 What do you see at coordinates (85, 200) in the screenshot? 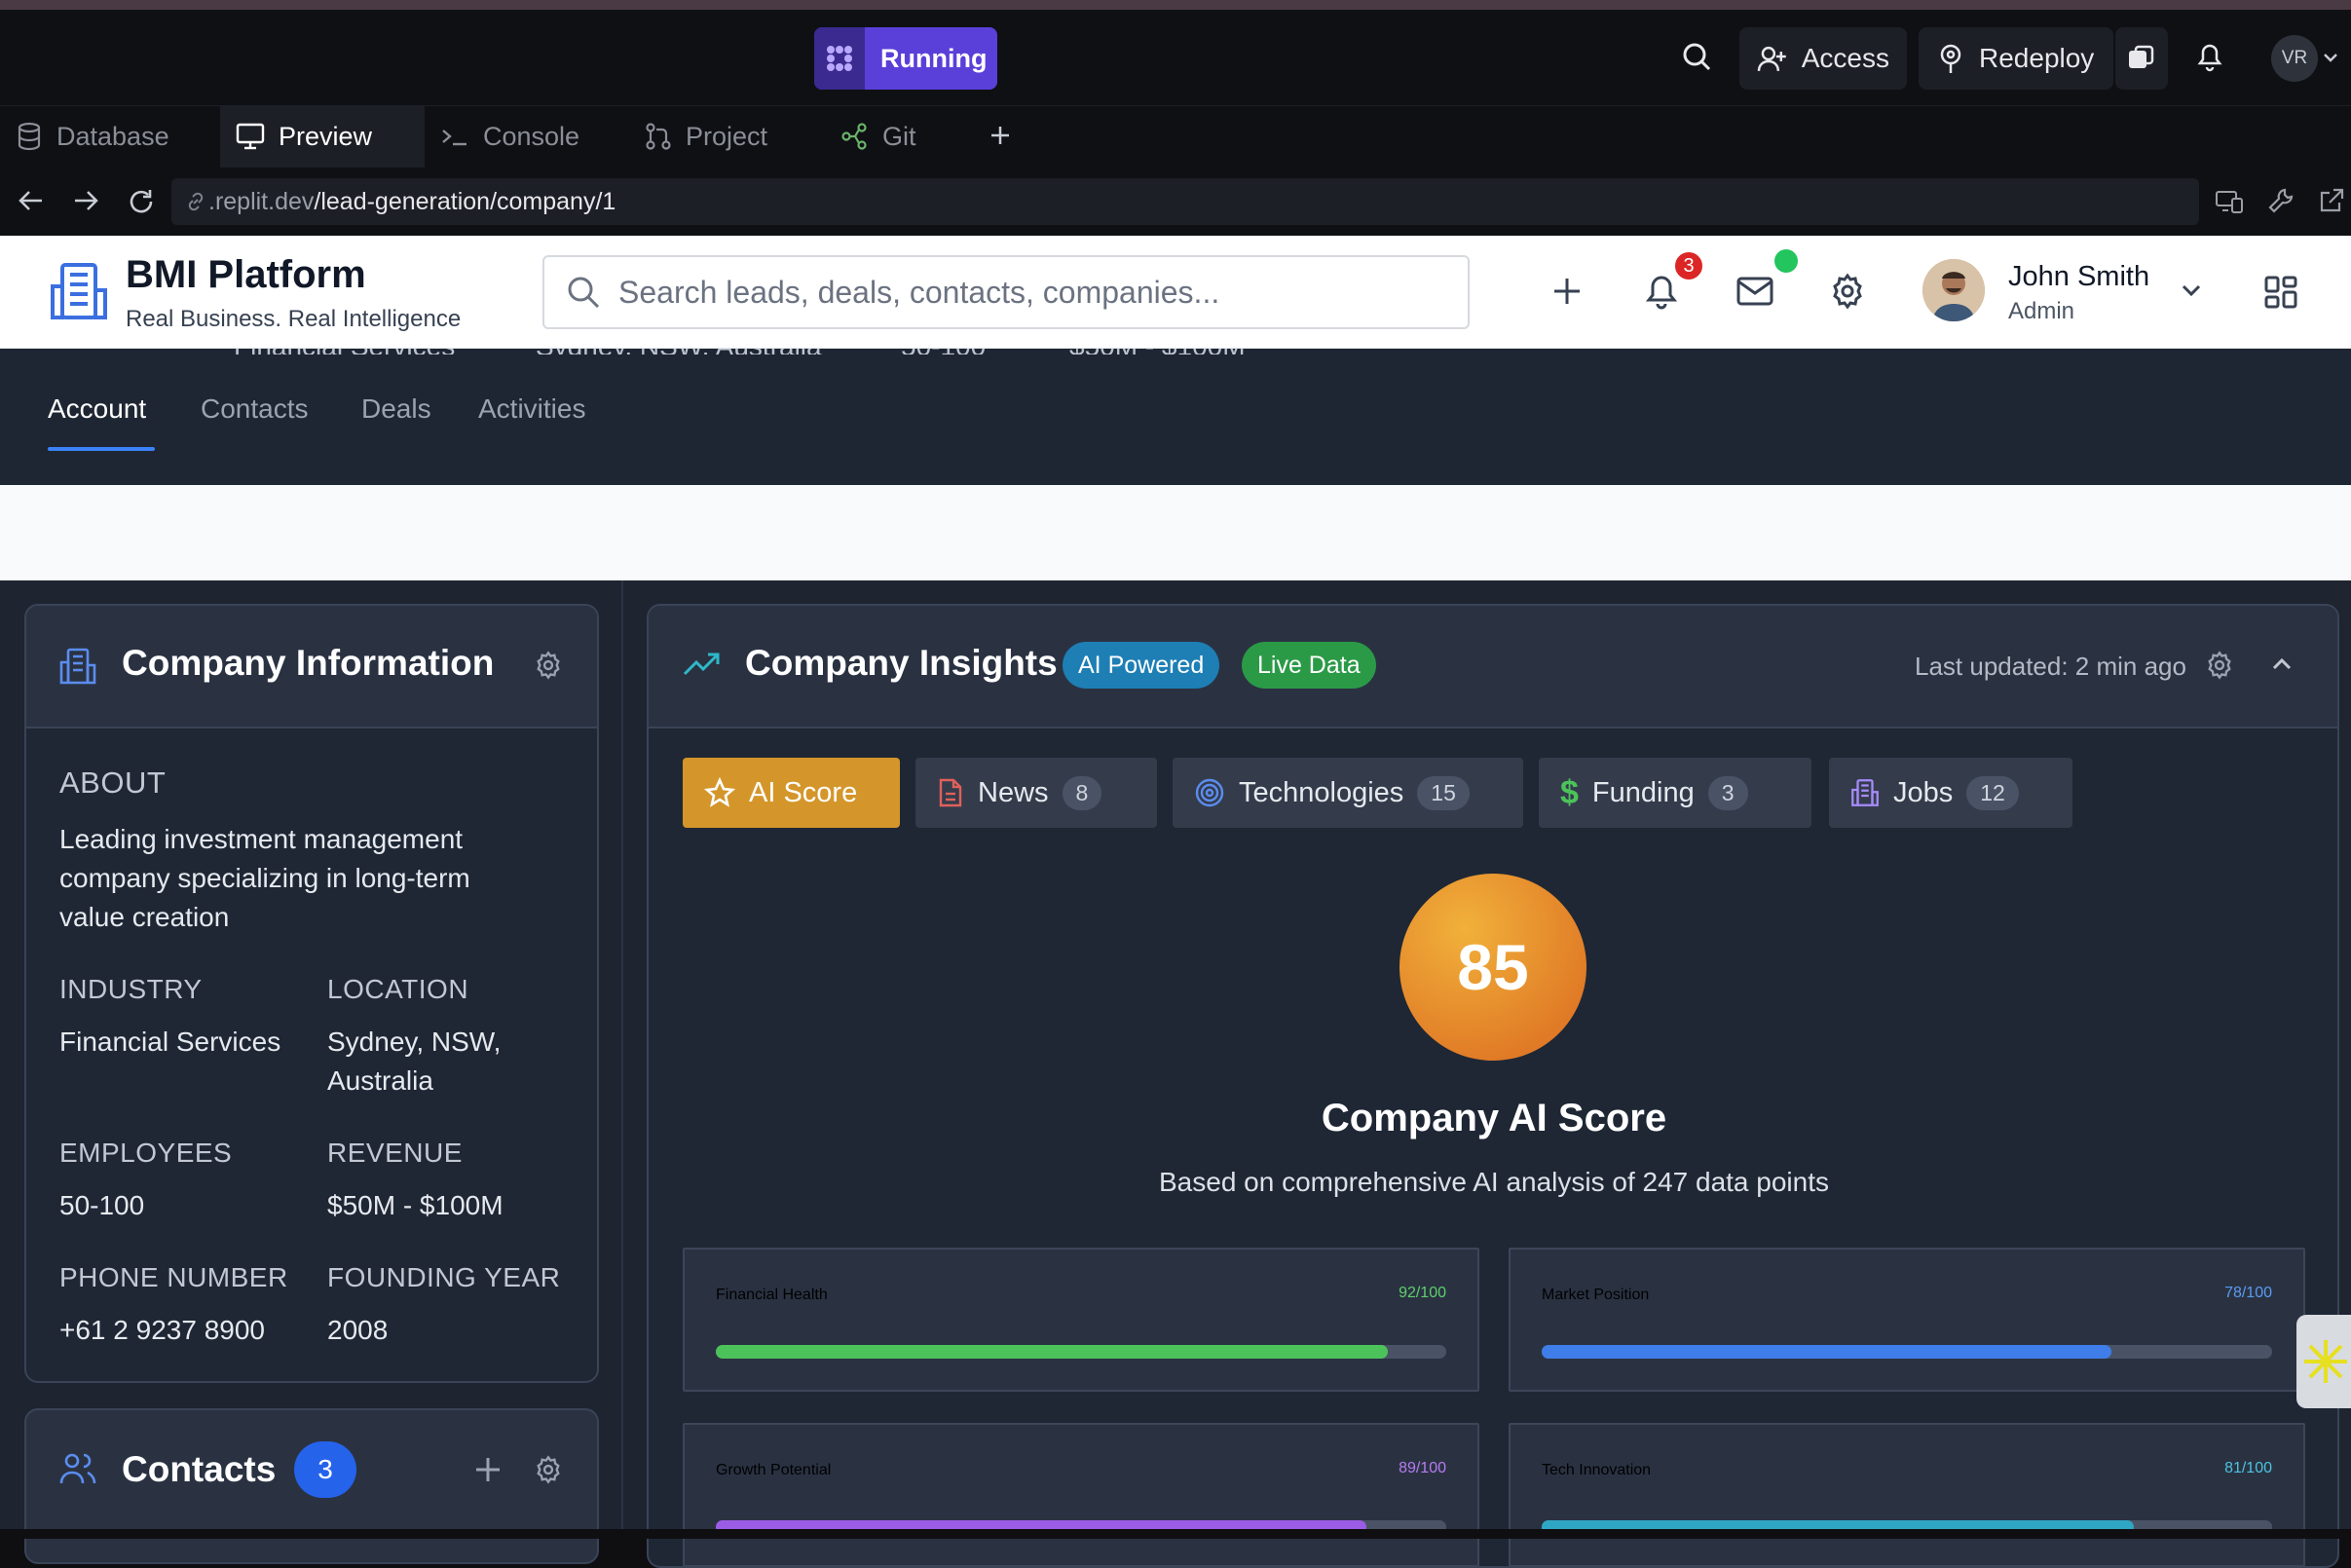
I see `forward-icon` at bounding box center [85, 200].